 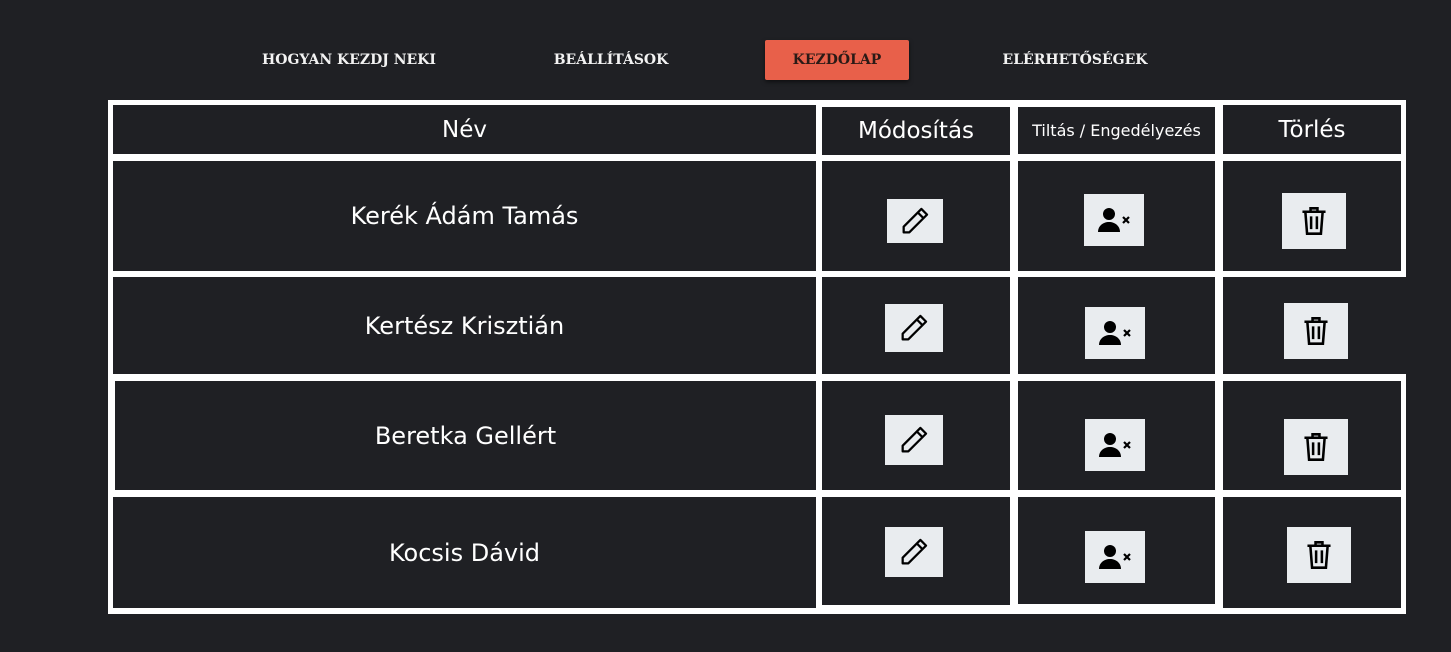 I want to click on header-edit: Módosítás, so click(x=916, y=131).